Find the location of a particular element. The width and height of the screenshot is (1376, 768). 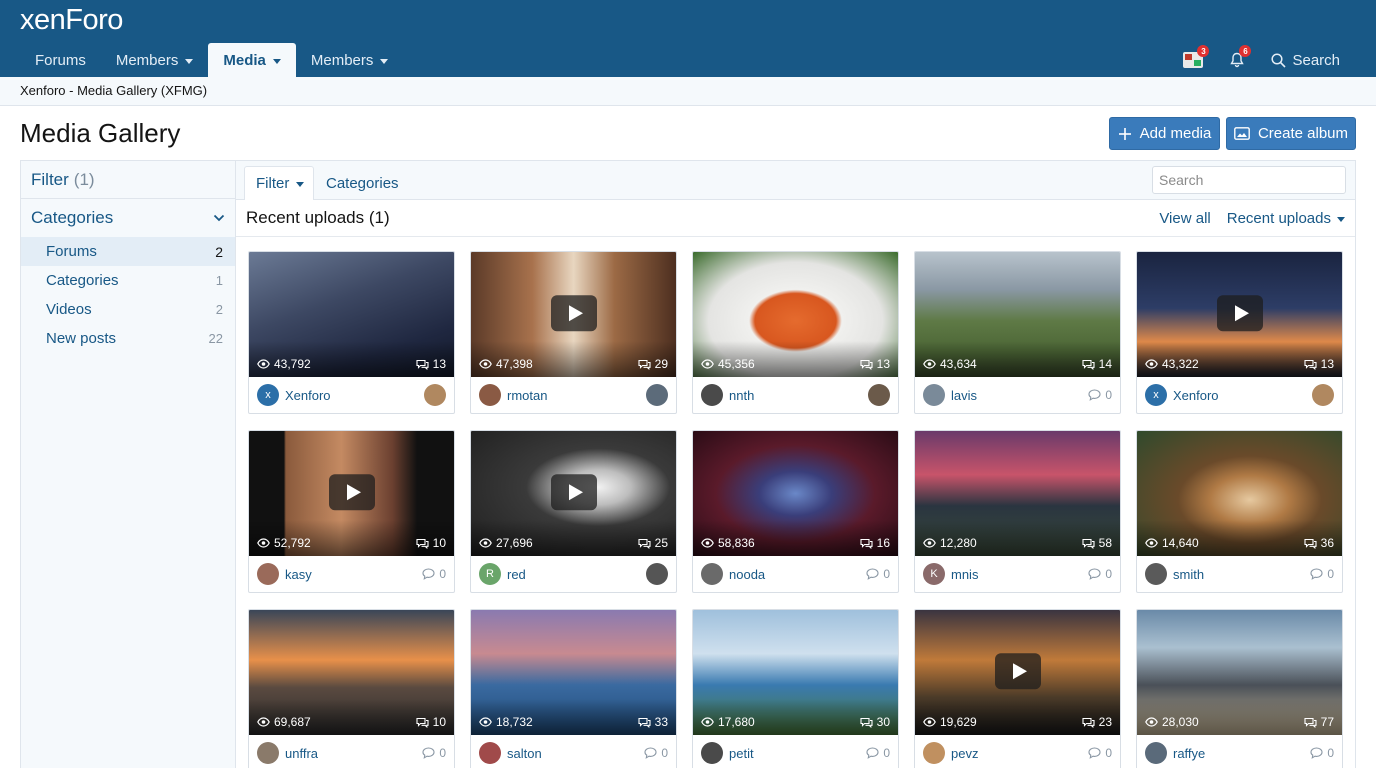

breadcrumb: Xenforo - Media Gallery (XFMG) is located at coordinates (113, 90).